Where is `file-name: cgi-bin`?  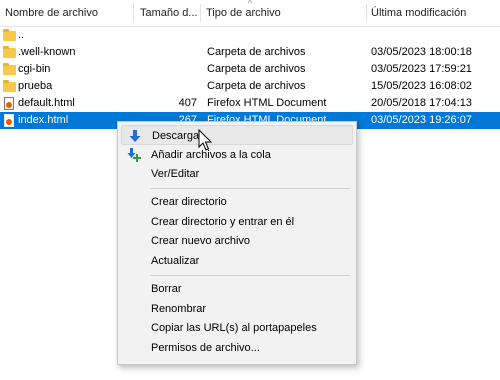 file-name: cgi-bin is located at coordinates (34, 69).